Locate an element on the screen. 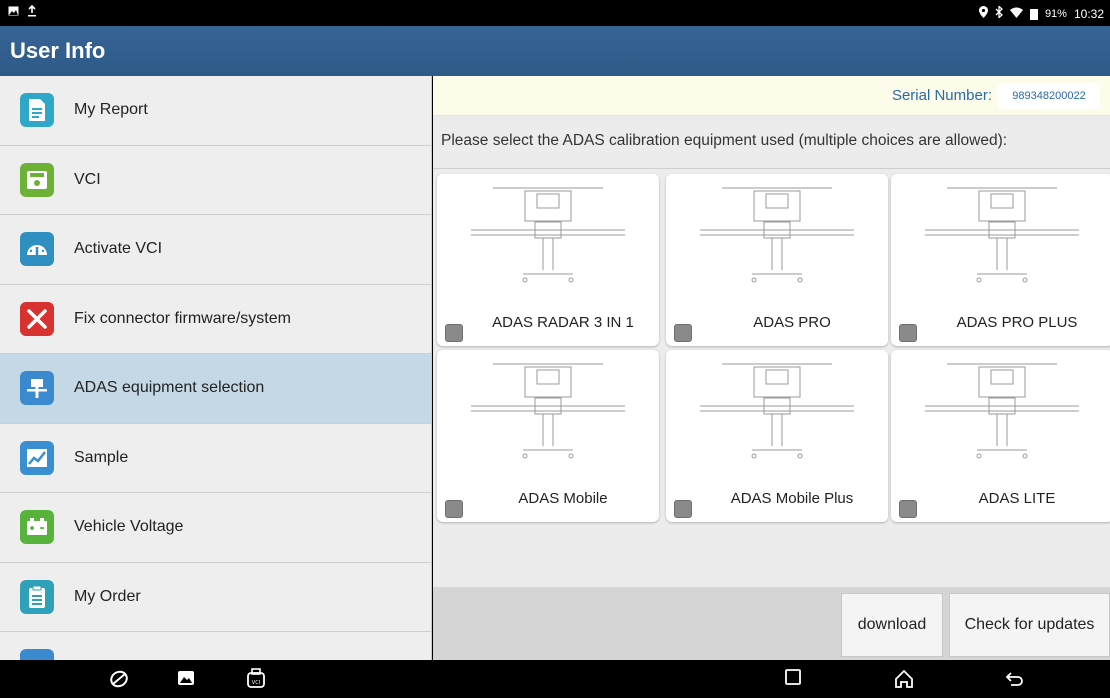 This screenshot has height=698, width=1110. equipment-card-adas-lite: ADAS LITE is located at coordinates (1000, 436).